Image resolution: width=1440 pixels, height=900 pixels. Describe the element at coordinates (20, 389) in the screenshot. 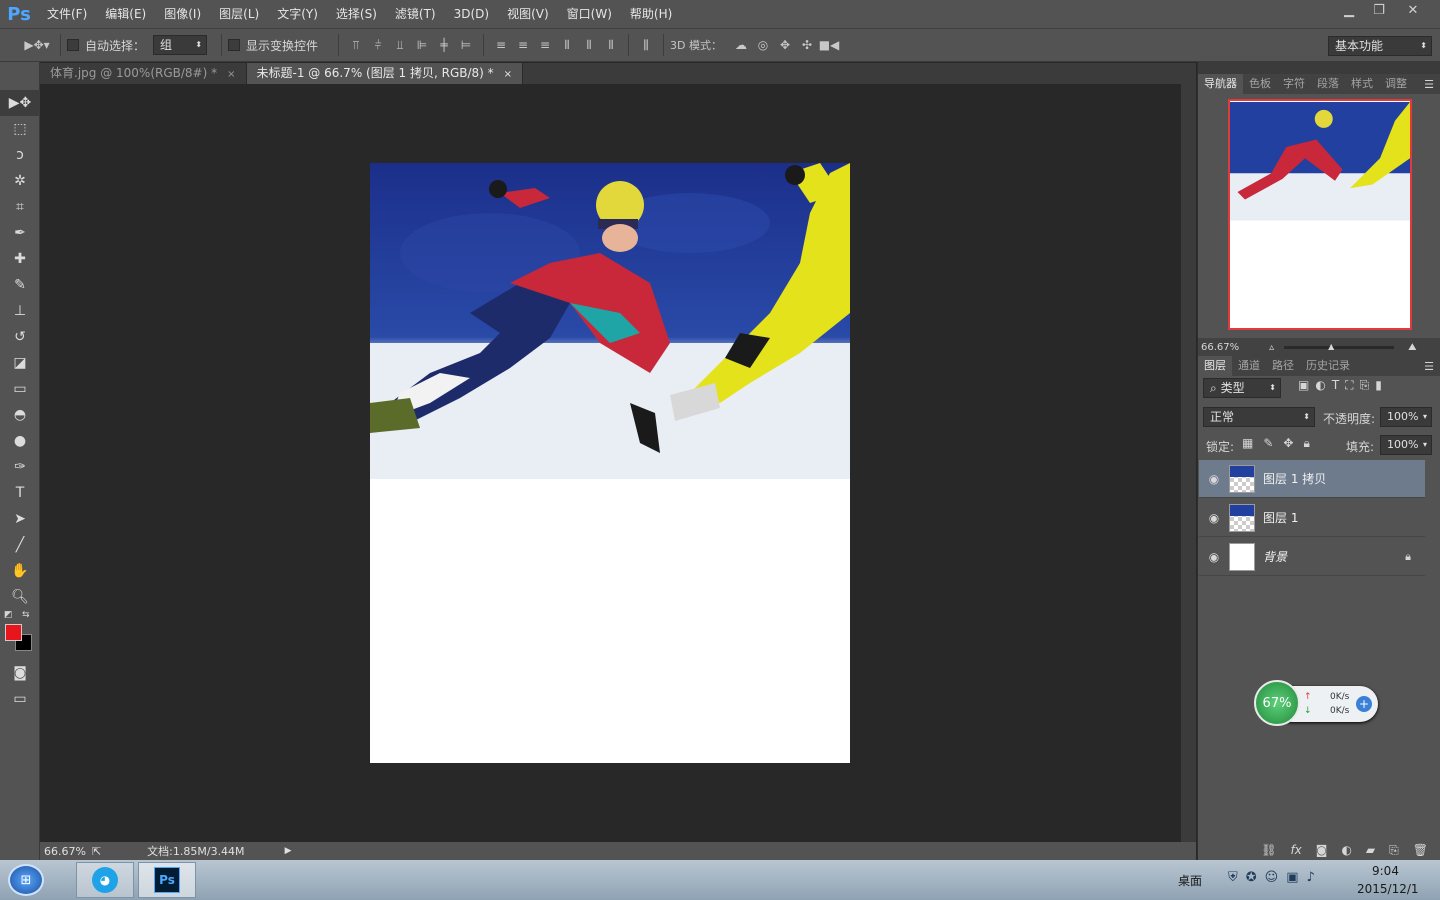

I see `gradient-tool-icon: ▭` at that location.